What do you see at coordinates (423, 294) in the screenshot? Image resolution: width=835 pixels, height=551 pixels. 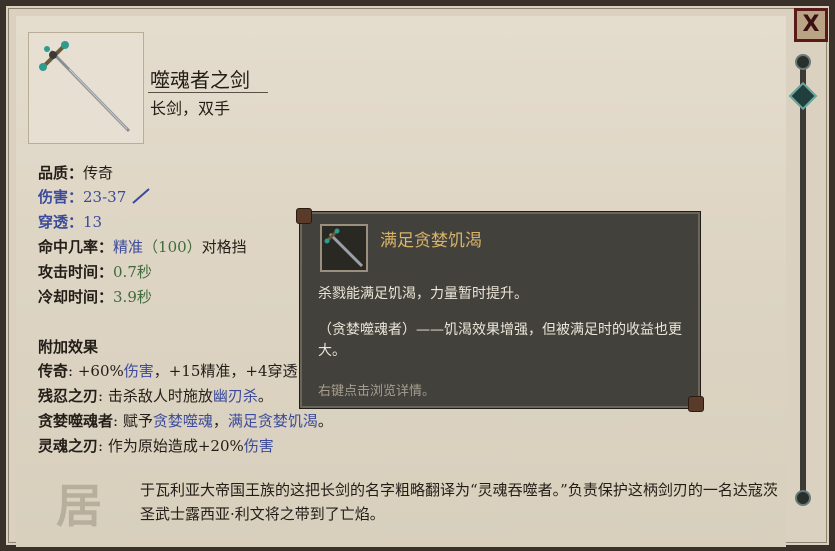 I see `tooltip-line-1: 杀戮能满足饥渴，力量暂时提升。` at bounding box center [423, 294].